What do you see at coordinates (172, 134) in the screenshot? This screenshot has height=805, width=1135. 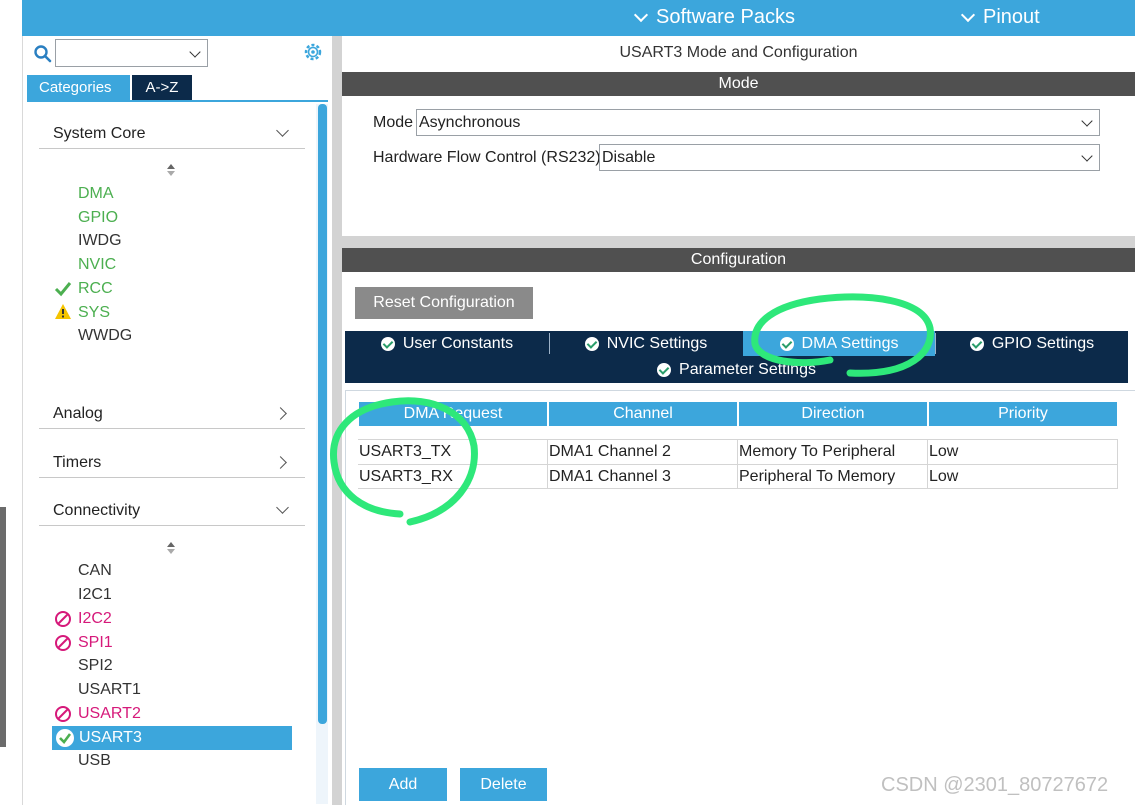 I see `category-system-core: System Core` at bounding box center [172, 134].